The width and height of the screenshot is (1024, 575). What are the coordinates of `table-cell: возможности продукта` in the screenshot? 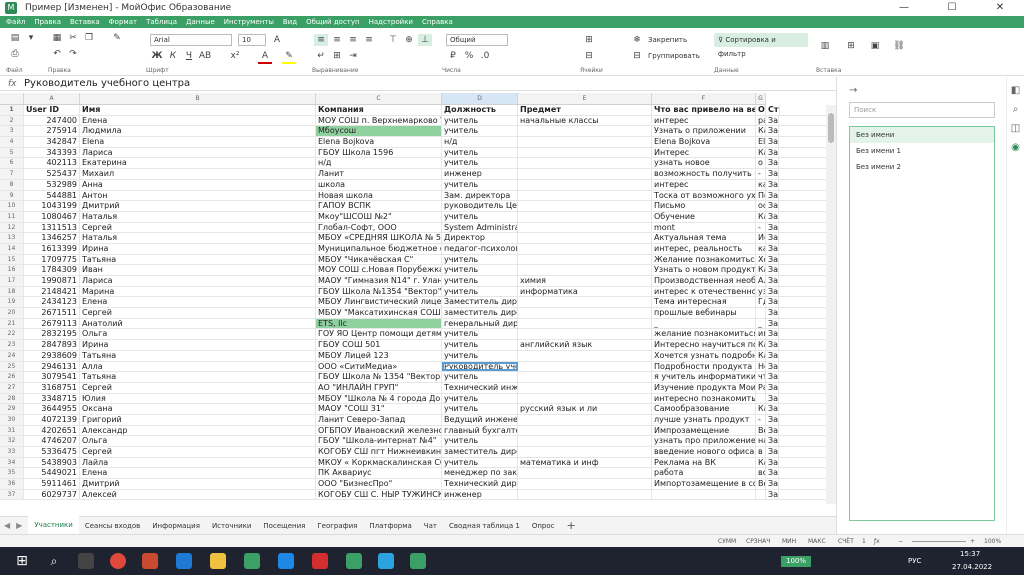 It's located at (761, 473).